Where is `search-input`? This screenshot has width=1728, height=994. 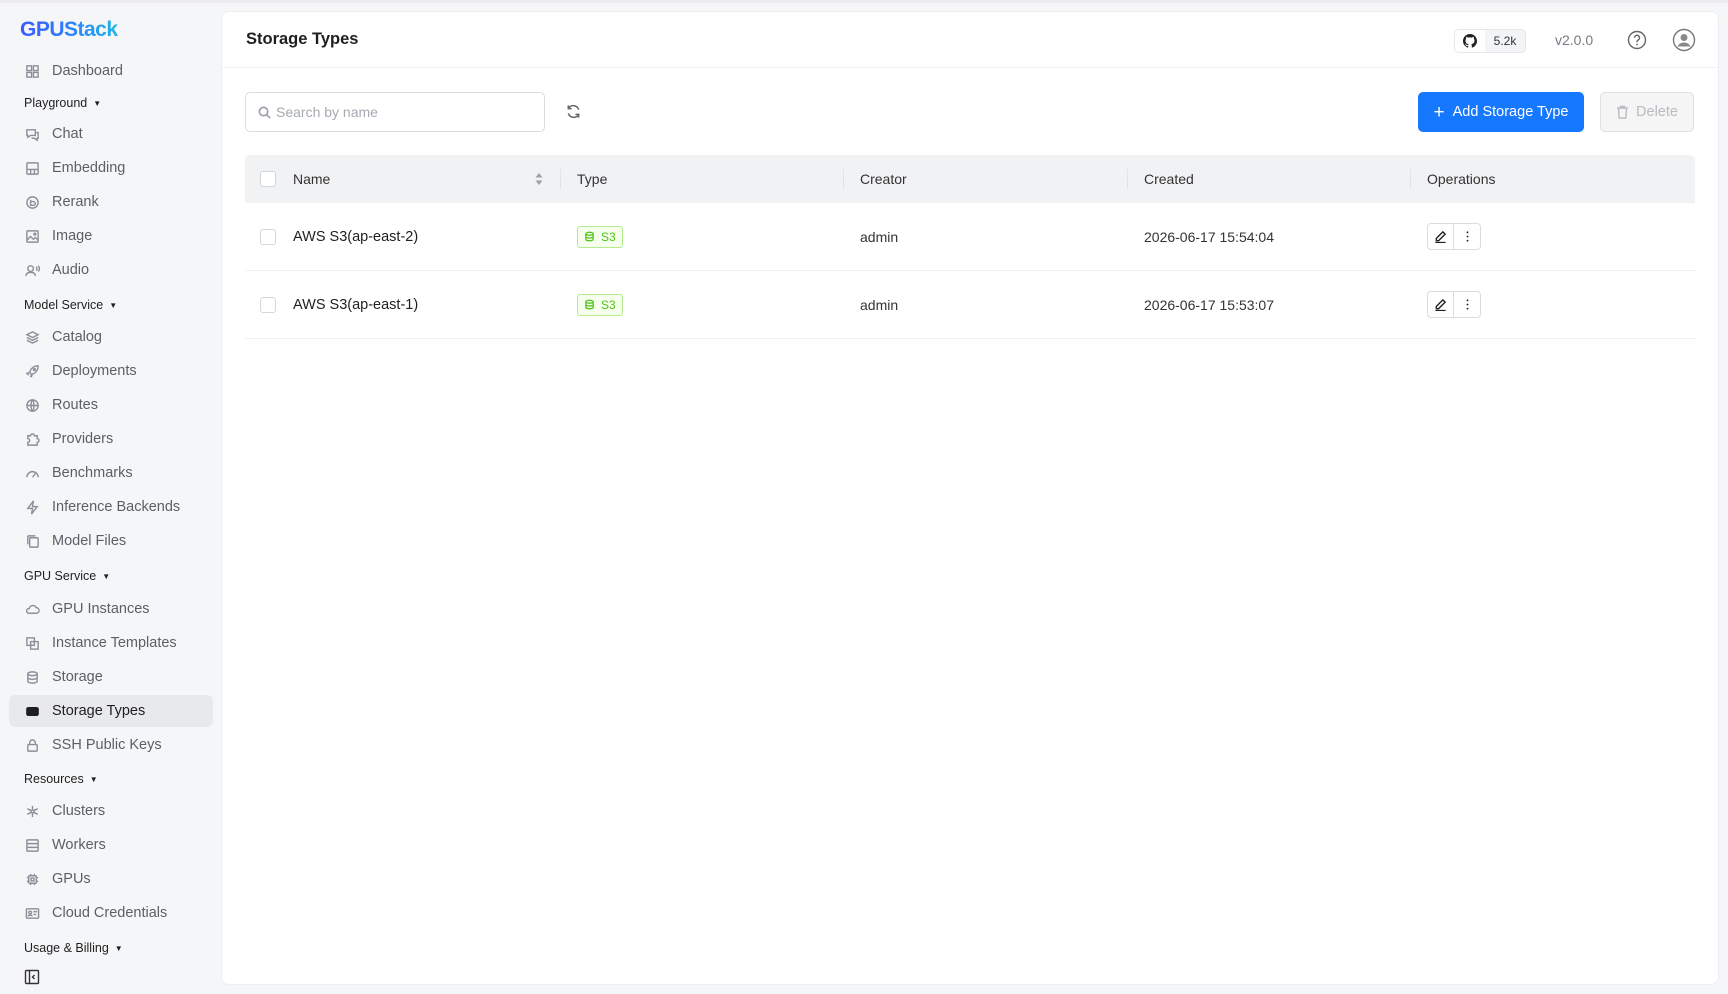 search-input is located at coordinates (401, 112).